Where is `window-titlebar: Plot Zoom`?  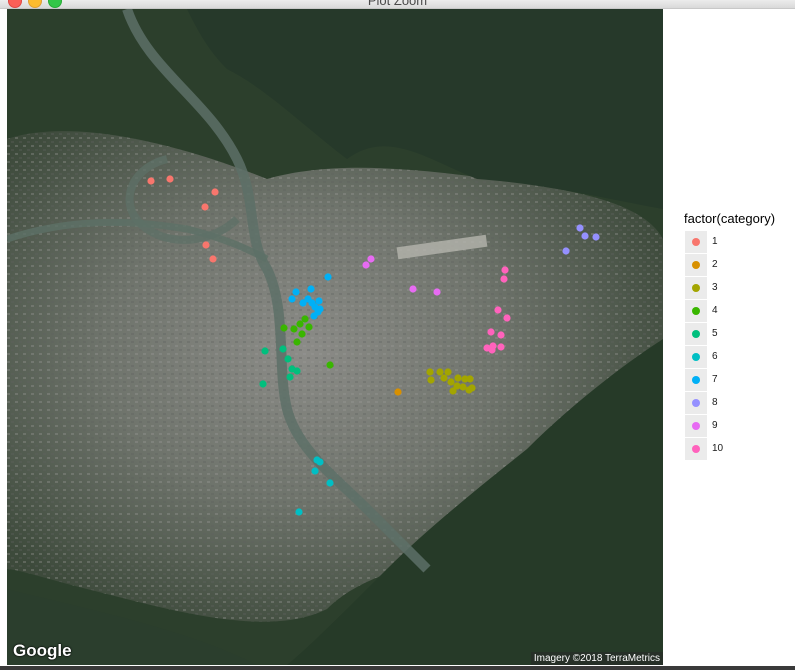 window-titlebar: Plot Zoom is located at coordinates (397, 4).